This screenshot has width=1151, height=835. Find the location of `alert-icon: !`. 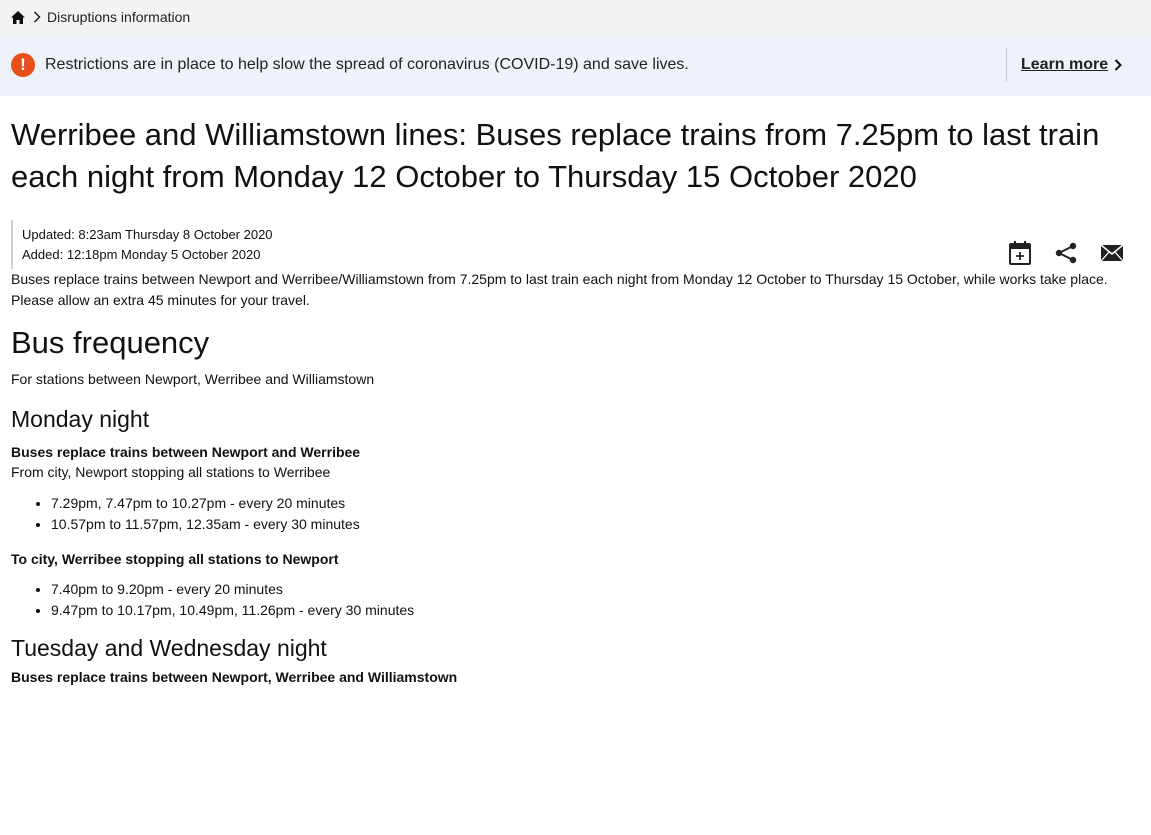

alert-icon: ! is located at coordinates (23, 65).